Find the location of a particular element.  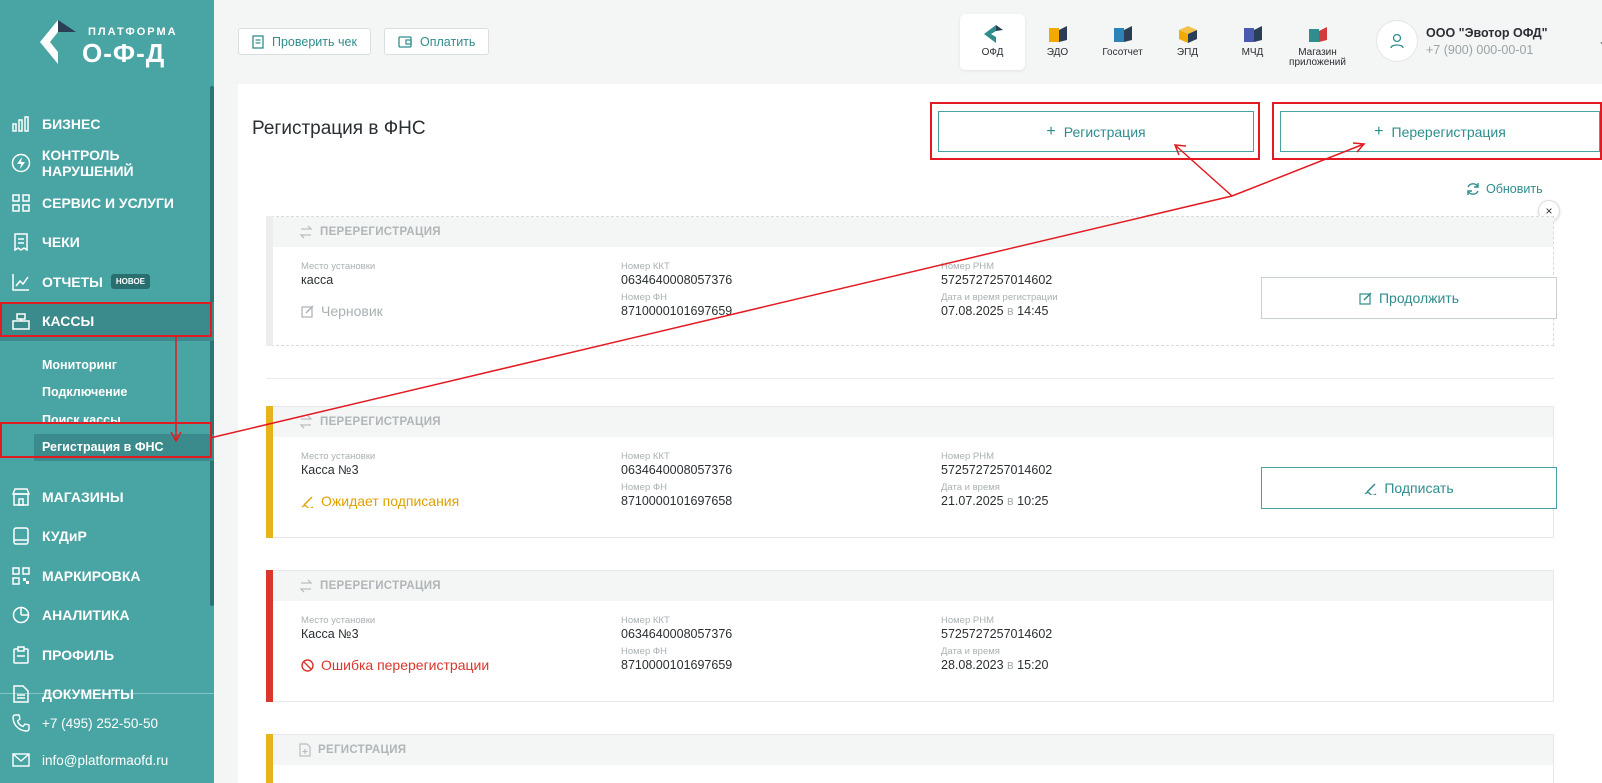

app-label: ЭДО is located at coordinates (1057, 52).